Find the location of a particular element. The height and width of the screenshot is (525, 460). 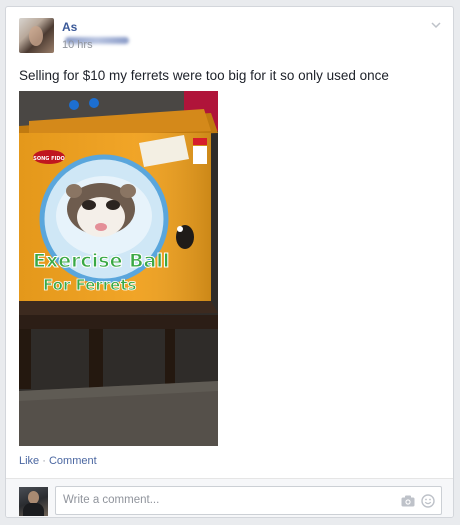

viewer-avatar-body is located at coordinates (33, 509).